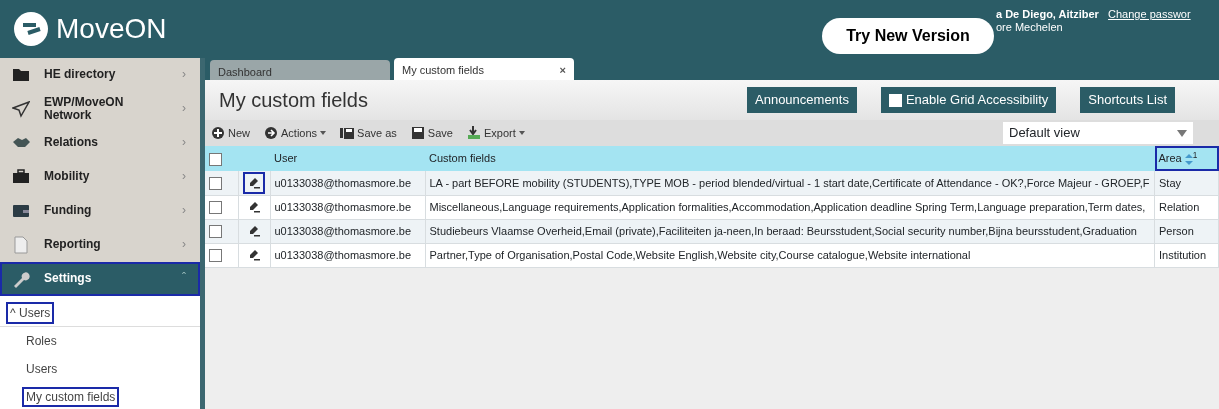  I want to click on table-cell: Studiebeurs Vlaamse Overheid,Email (private),Faciliteiten ja-neen,In beraad: Beursstudent,Social security number,Bijna beursstudent,Graduation, so click(790, 231).